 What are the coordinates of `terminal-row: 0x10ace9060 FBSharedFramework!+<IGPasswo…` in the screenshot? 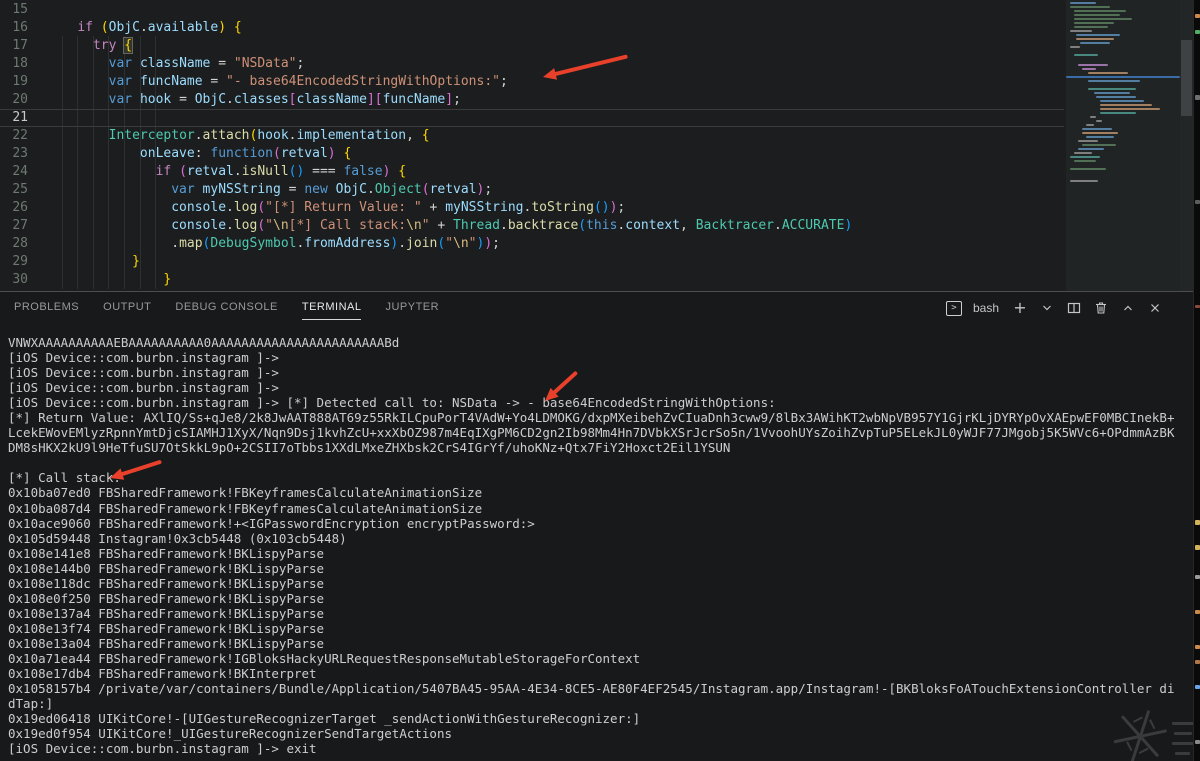 It's located at (271, 523).